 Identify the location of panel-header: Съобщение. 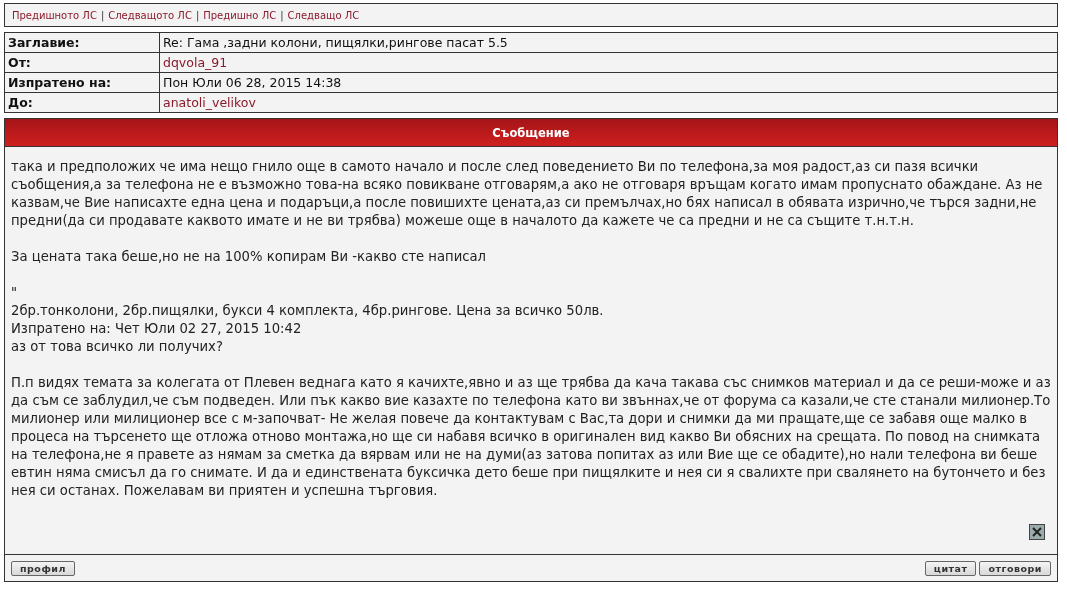
(531, 133).